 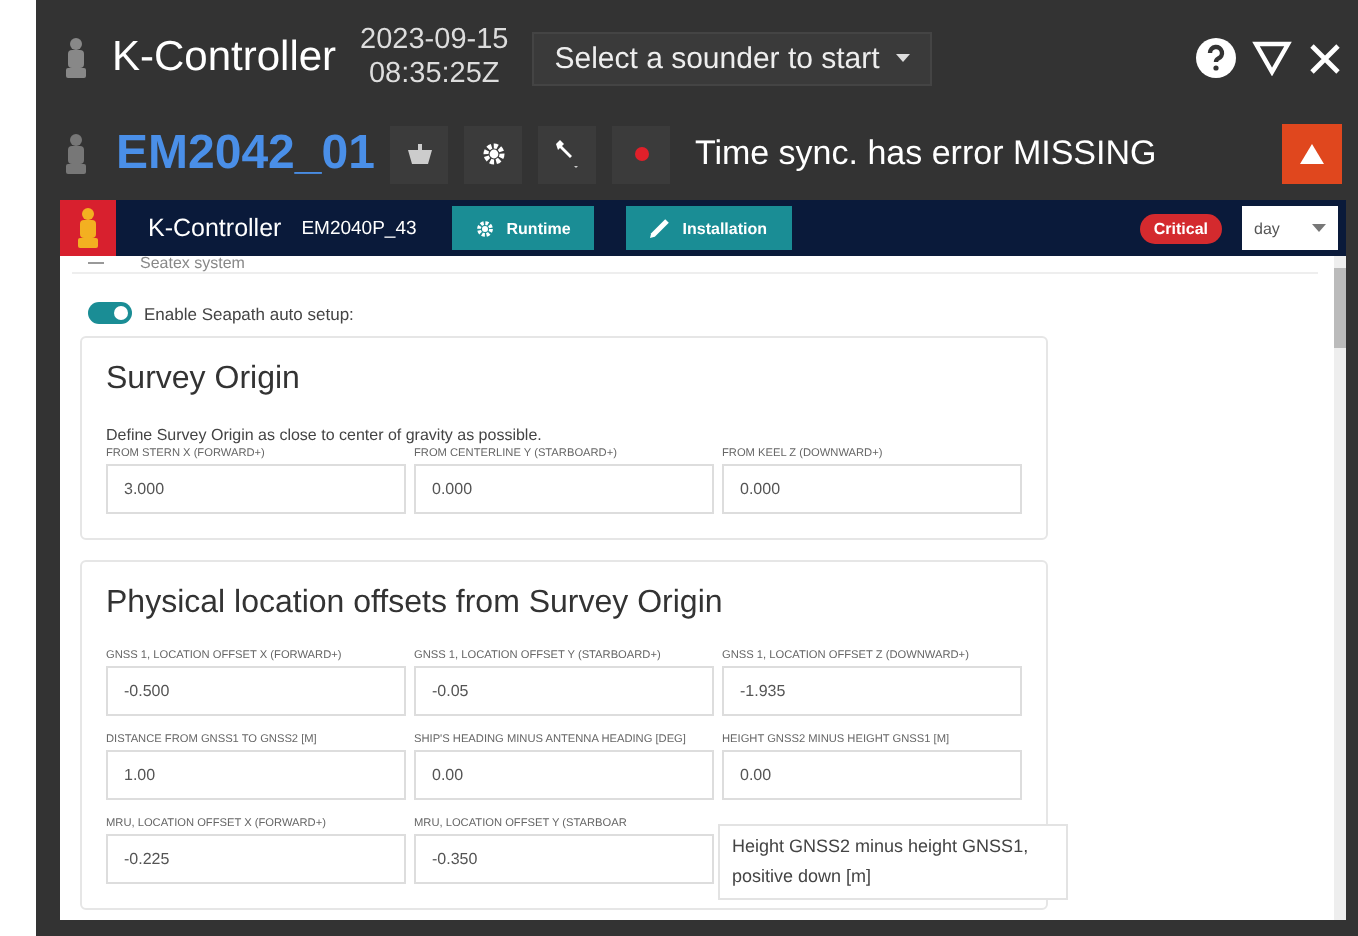 I want to click on status-badge: Critical, so click(x=1180, y=228).